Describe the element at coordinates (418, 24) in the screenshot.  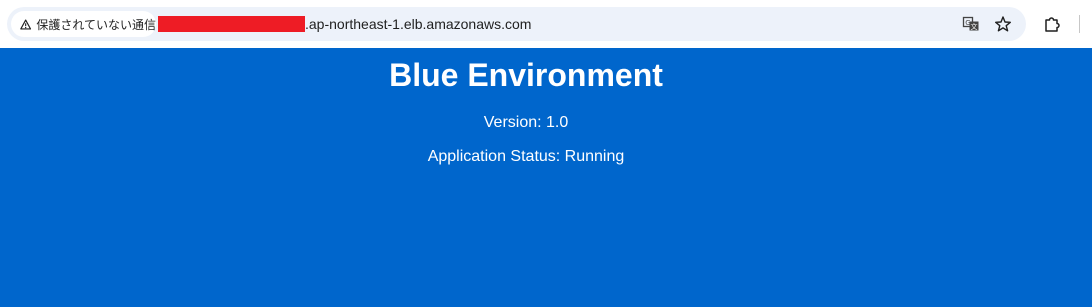
I see `url-text: .ap-northeast-1.elb.amazonaws.com` at that location.